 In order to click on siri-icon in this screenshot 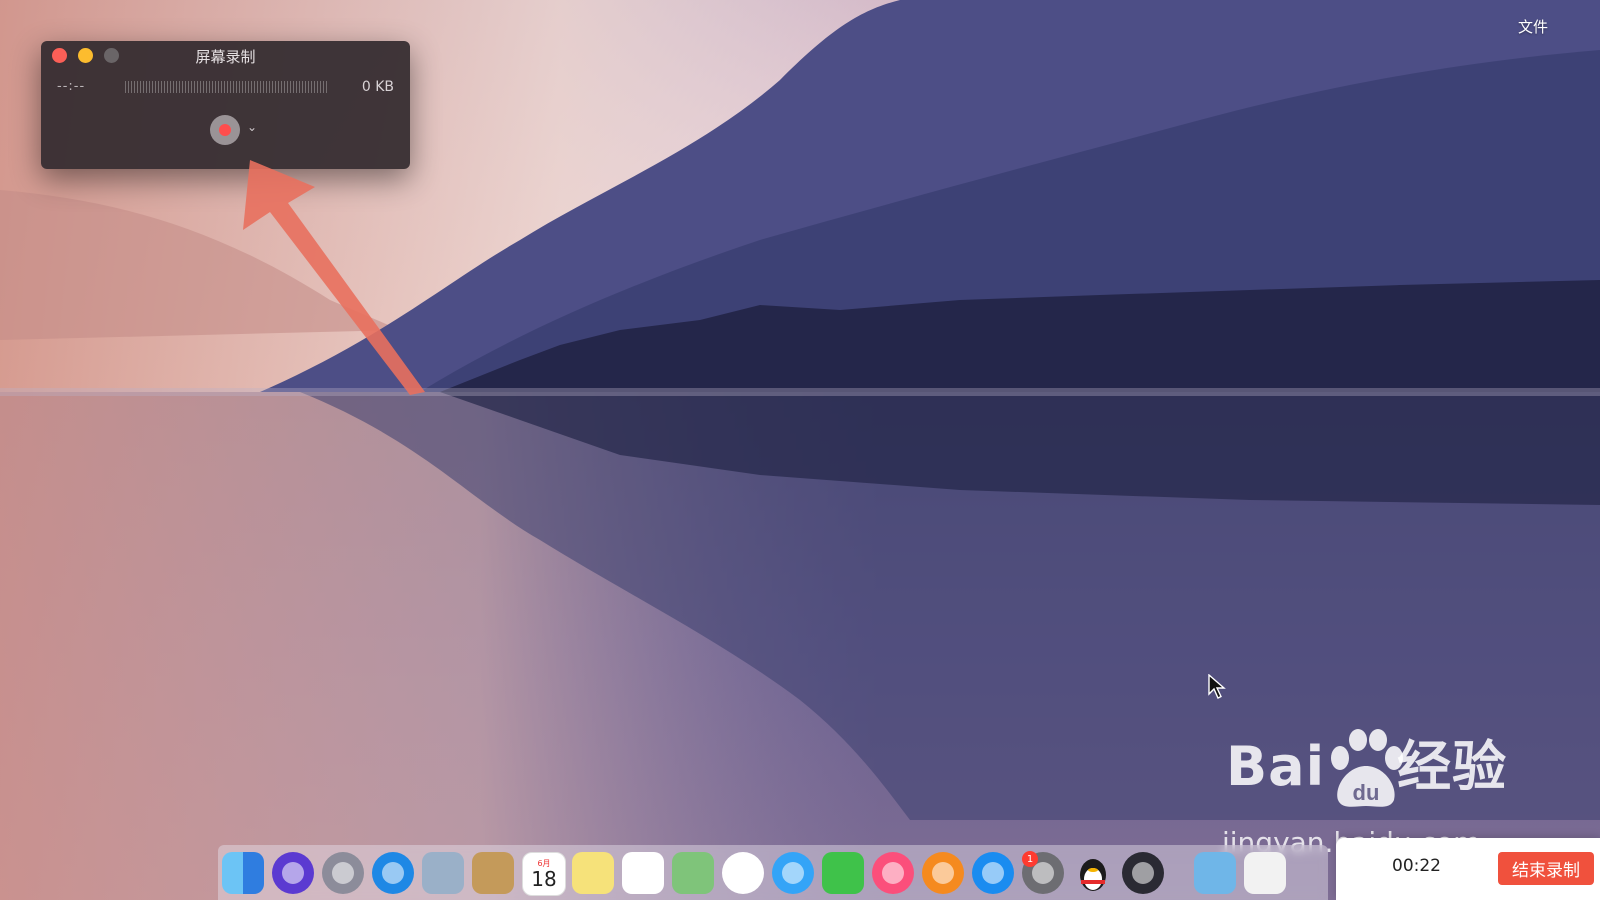, I will do `click(293, 873)`.